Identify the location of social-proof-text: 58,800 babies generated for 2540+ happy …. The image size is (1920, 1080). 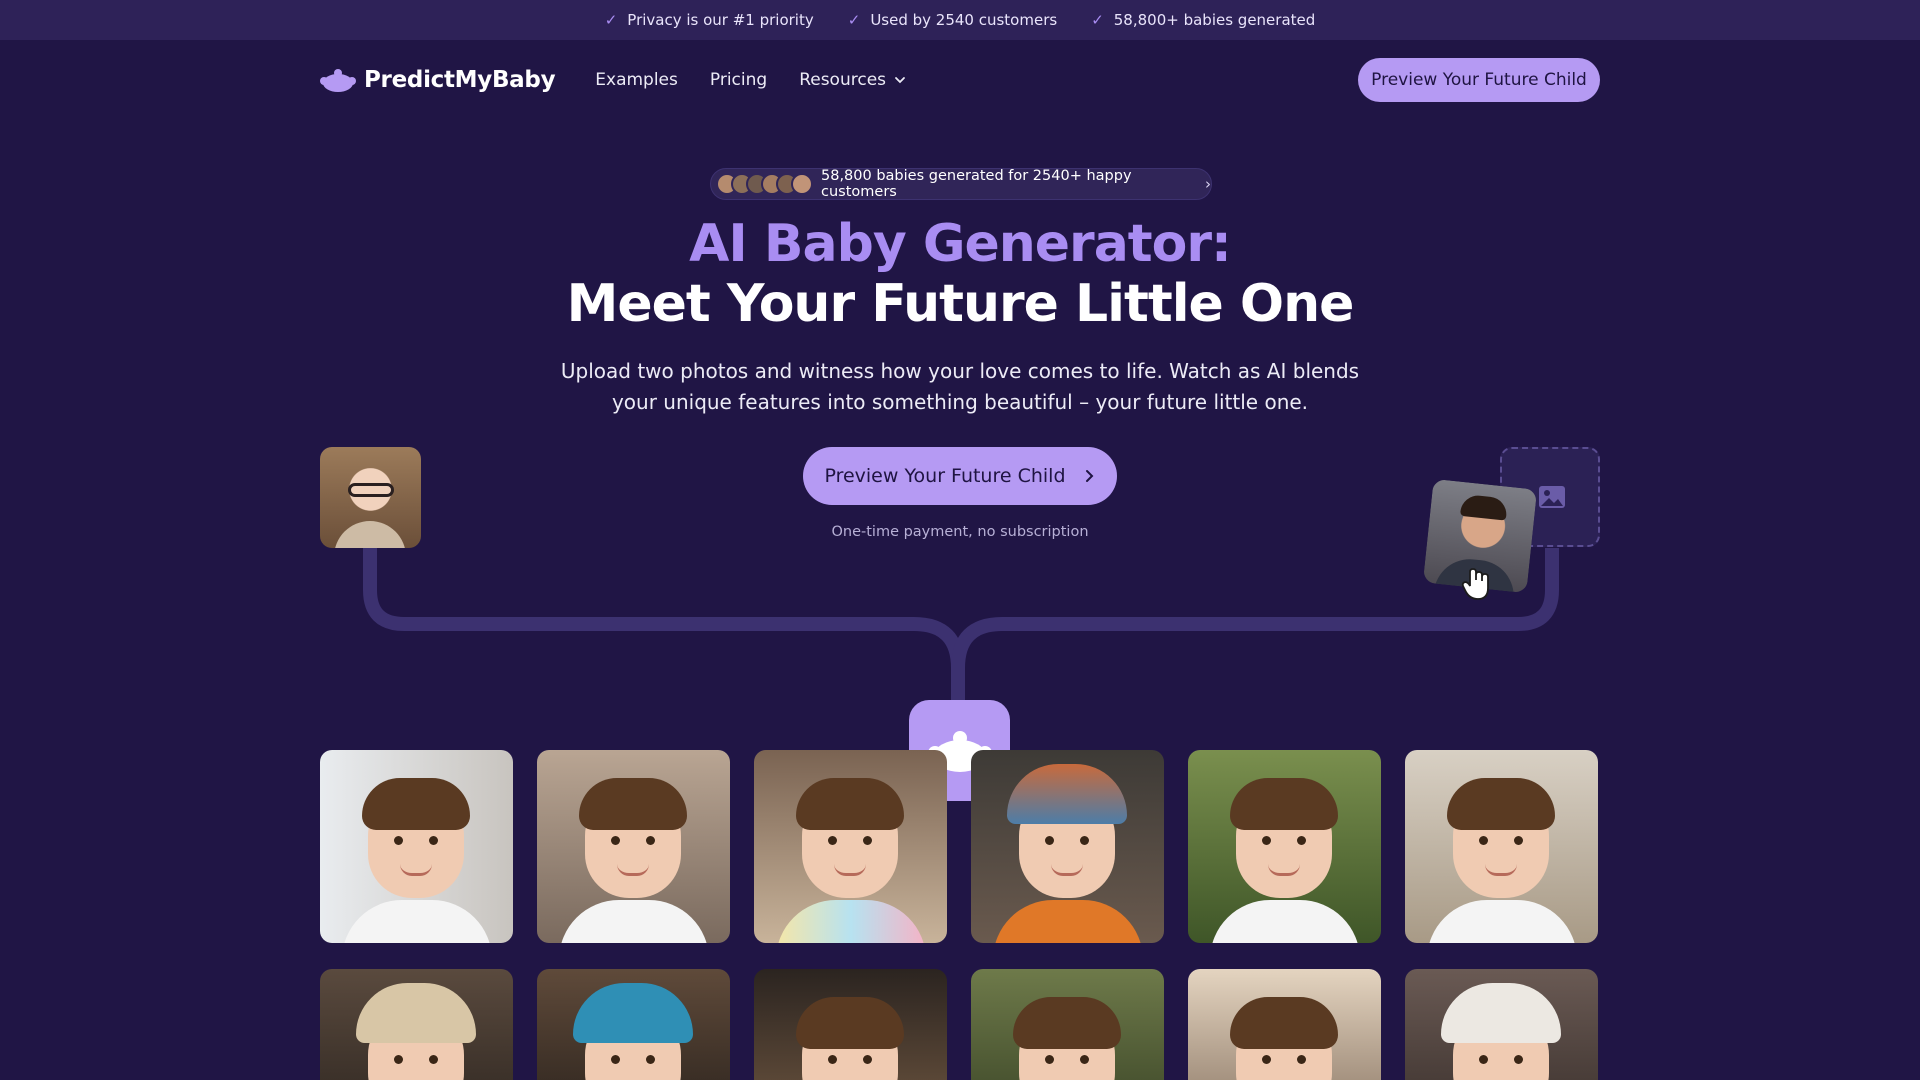
(976, 184).